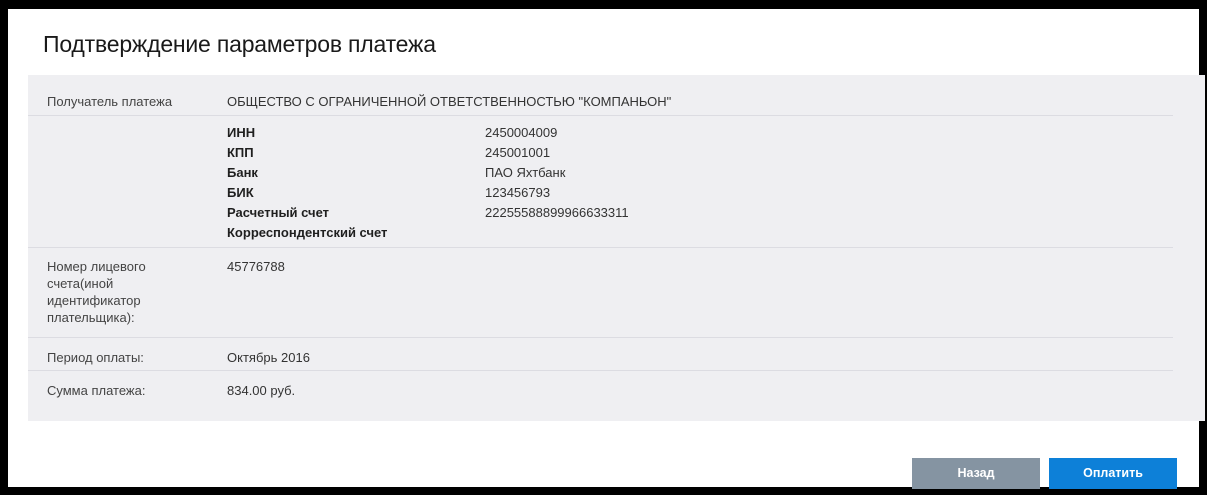 Image resolution: width=1207 pixels, height=495 pixels. What do you see at coordinates (239, 44) in the screenshot?
I see `page-title: Подтверждение параметров платежа` at bounding box center [239, 44].